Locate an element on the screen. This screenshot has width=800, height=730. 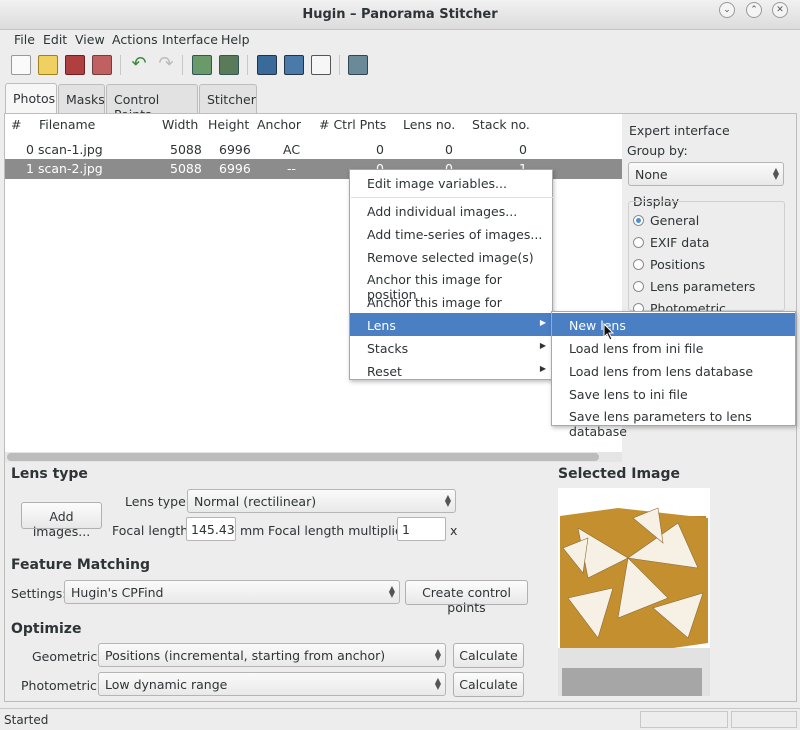
scrollbar-thumb is located at coordinates (303, 457).